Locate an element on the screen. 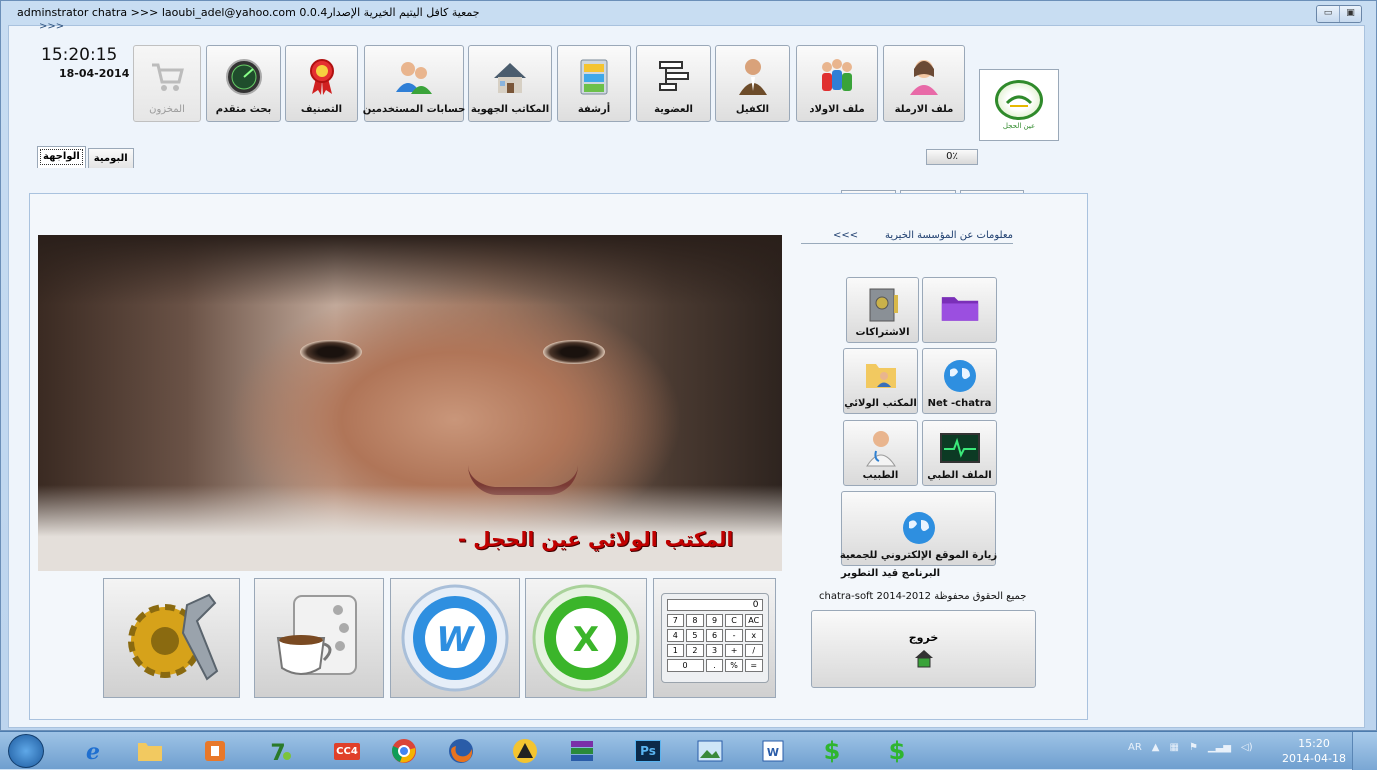 The width and height of the screenshot is (1377, 770). word-icon: W is located at coordinates (455, 638).